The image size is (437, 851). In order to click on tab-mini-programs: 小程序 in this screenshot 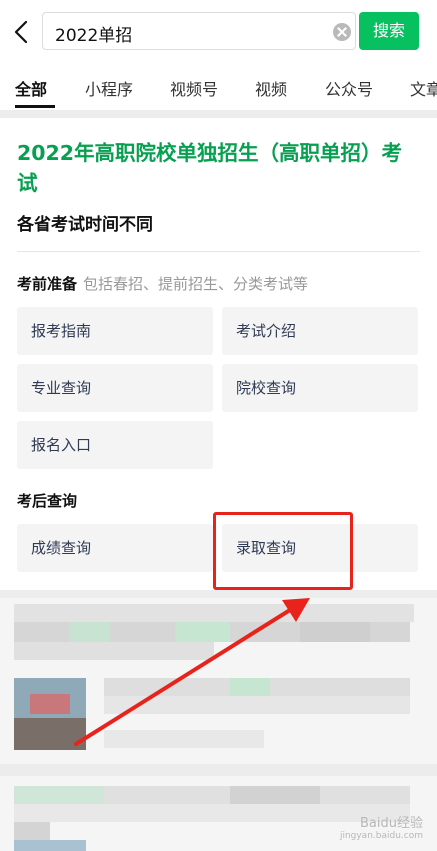, I will do `click(109, 88)`.